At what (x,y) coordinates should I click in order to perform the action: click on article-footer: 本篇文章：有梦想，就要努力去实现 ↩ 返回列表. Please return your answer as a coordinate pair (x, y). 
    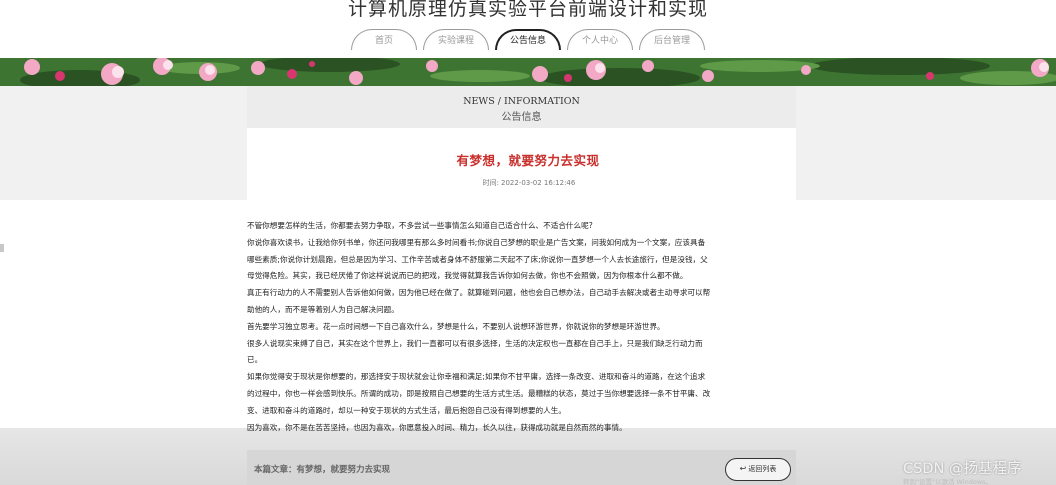
    Looking at the image, I should click on (521, 467).